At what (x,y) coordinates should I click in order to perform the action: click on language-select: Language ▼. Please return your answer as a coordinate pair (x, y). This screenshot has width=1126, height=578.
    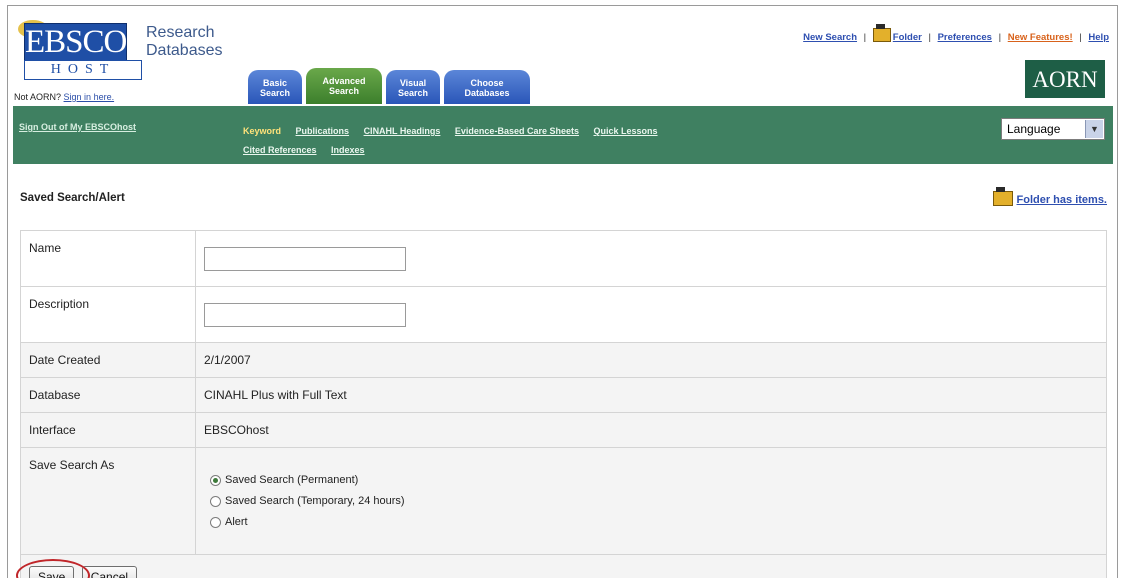
    Looking at the image, I should click on (1053, 129).